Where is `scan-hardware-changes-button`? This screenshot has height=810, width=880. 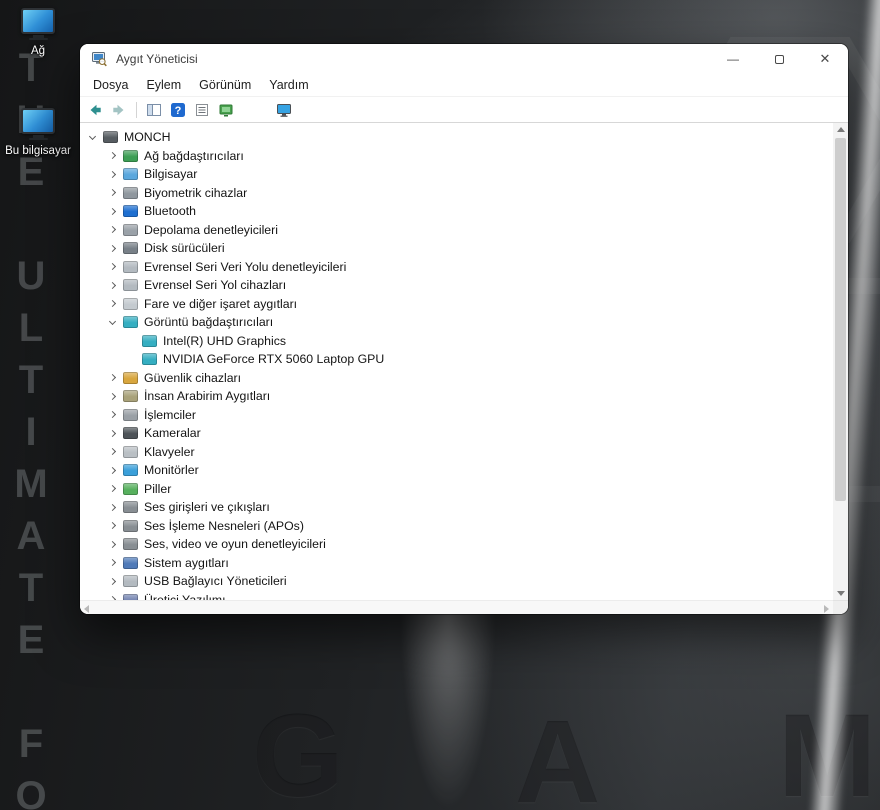 scan-hardware-changes-button is located at coordinates (226, 110).